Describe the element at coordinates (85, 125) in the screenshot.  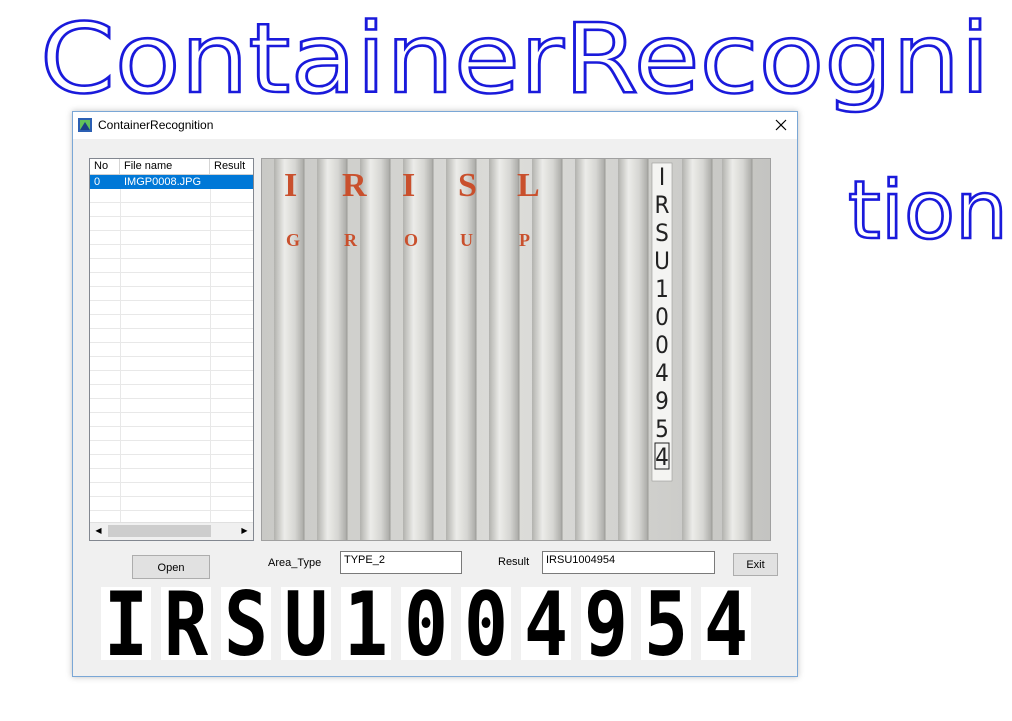
I see `app-icon` at that location.